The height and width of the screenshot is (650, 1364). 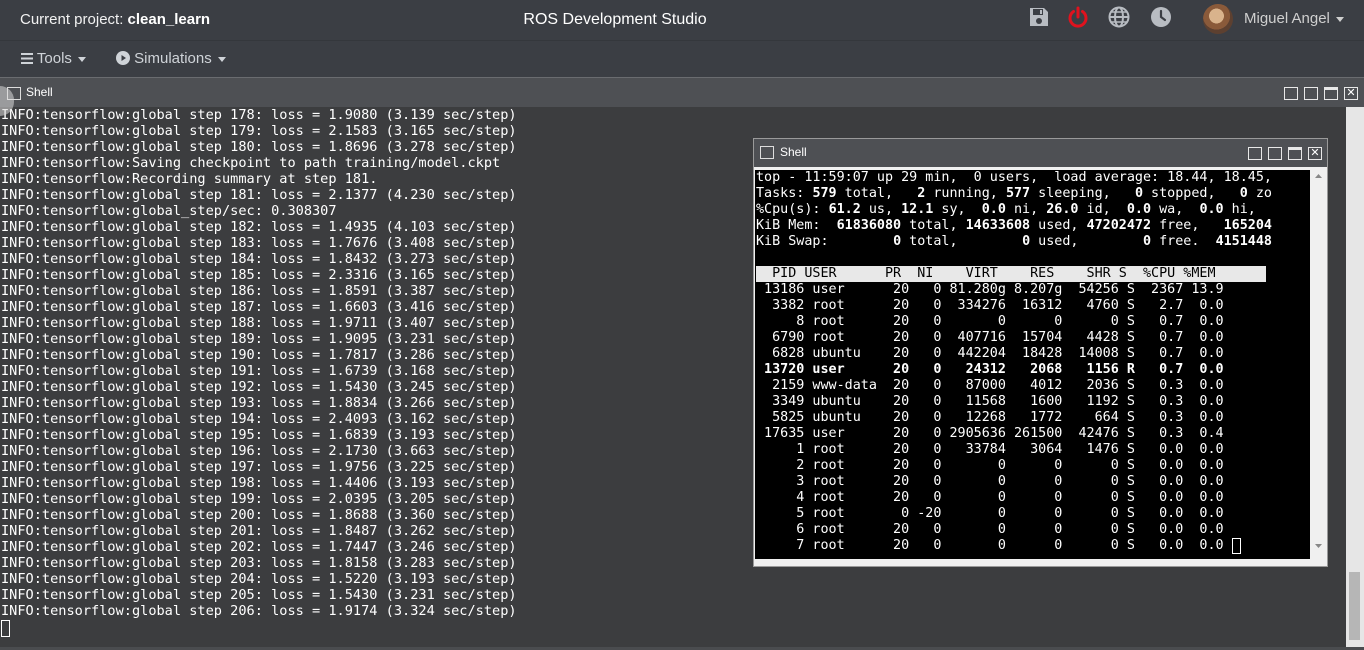 I want to click on summary-value: 14633608, so click(x=998, y=225).